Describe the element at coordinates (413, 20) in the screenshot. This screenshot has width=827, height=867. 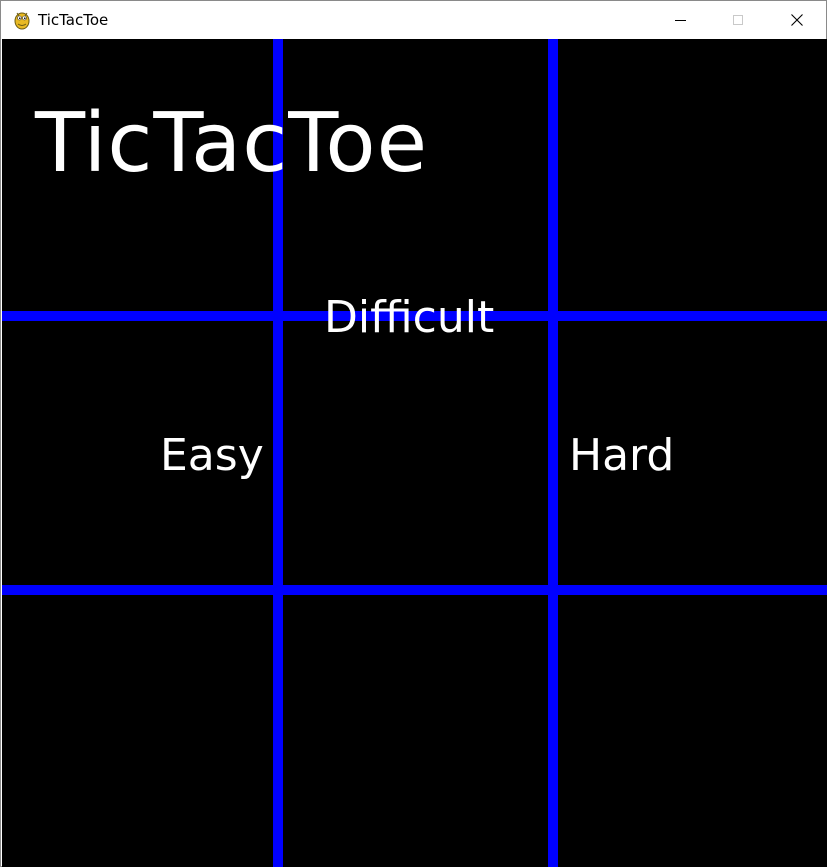
I see `title-bar: TicTacToe` at that location.